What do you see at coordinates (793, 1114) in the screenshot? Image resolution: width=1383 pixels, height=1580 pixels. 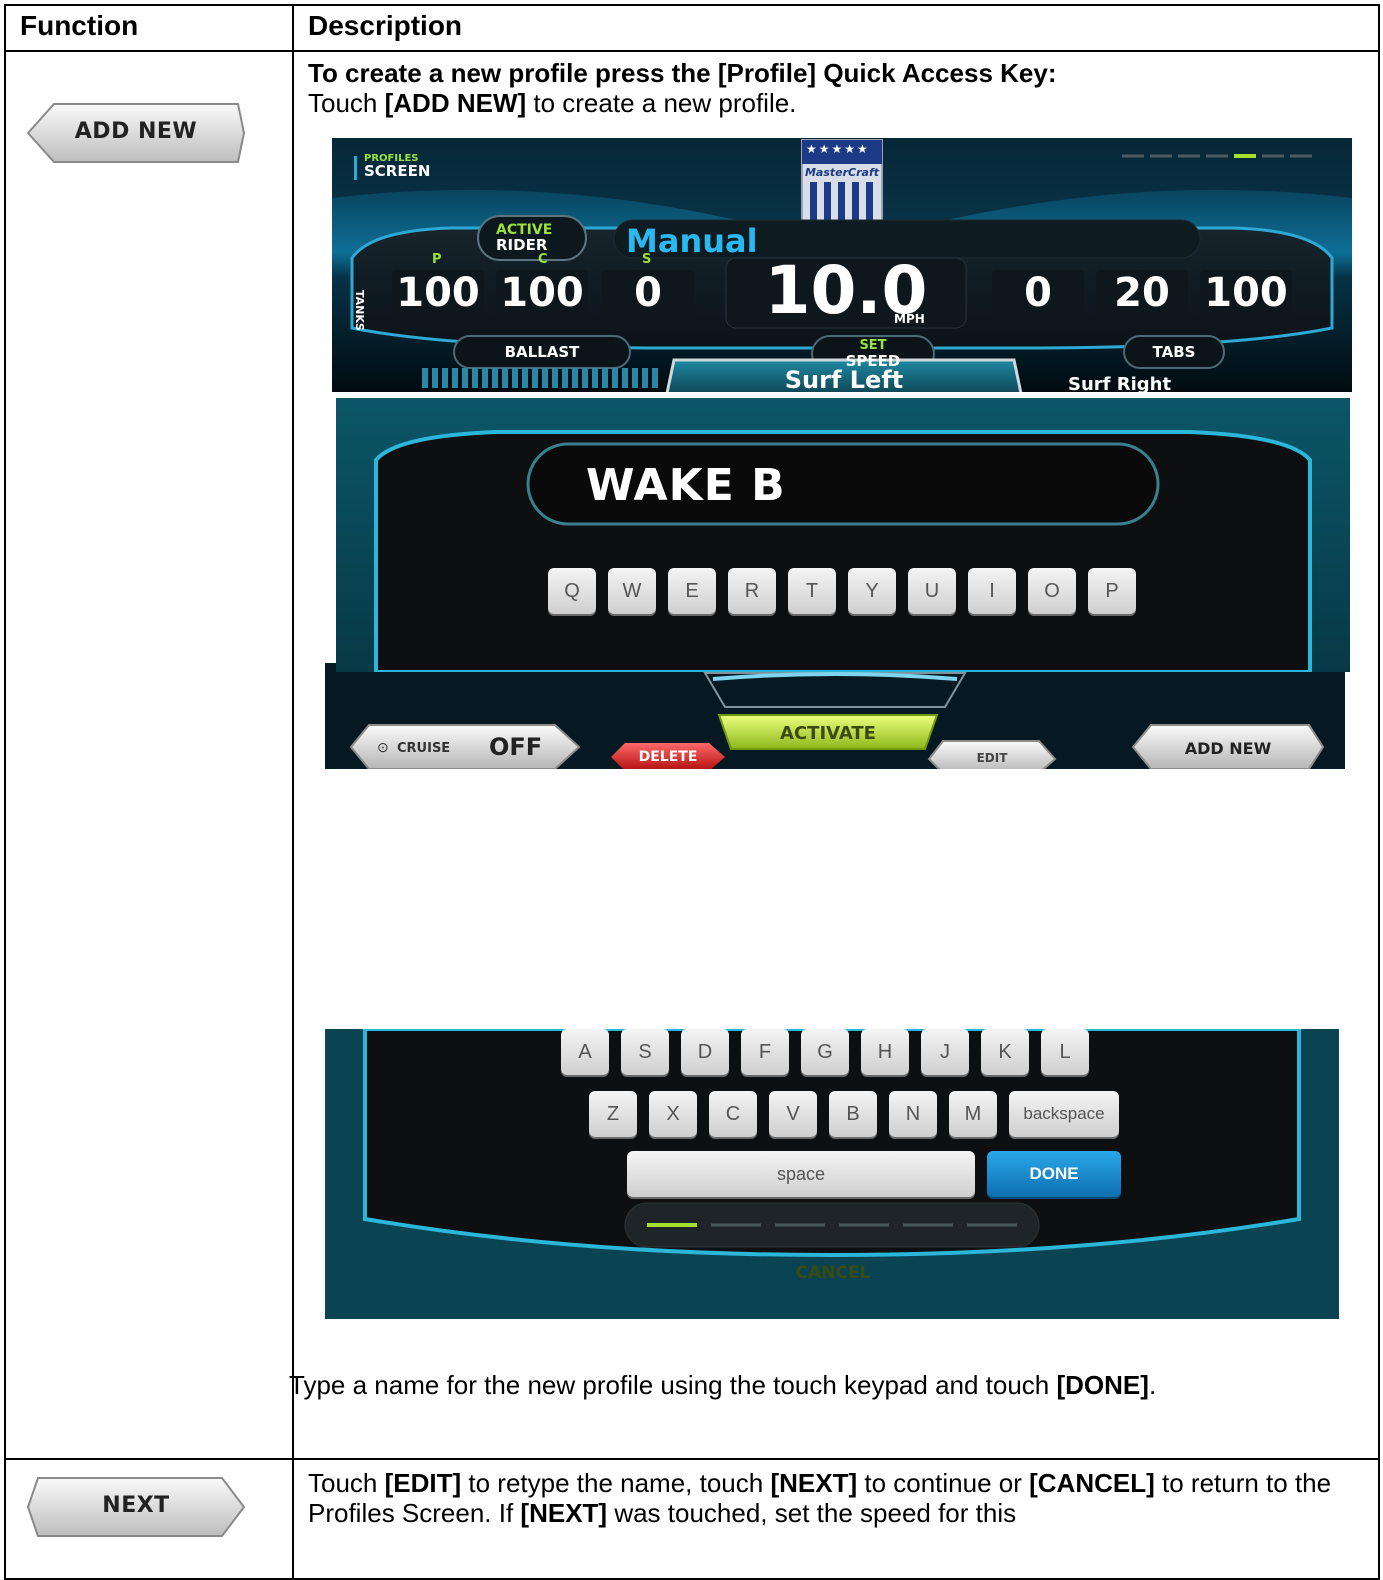 I see `key-v: V` at bounding box center [793, 1114].